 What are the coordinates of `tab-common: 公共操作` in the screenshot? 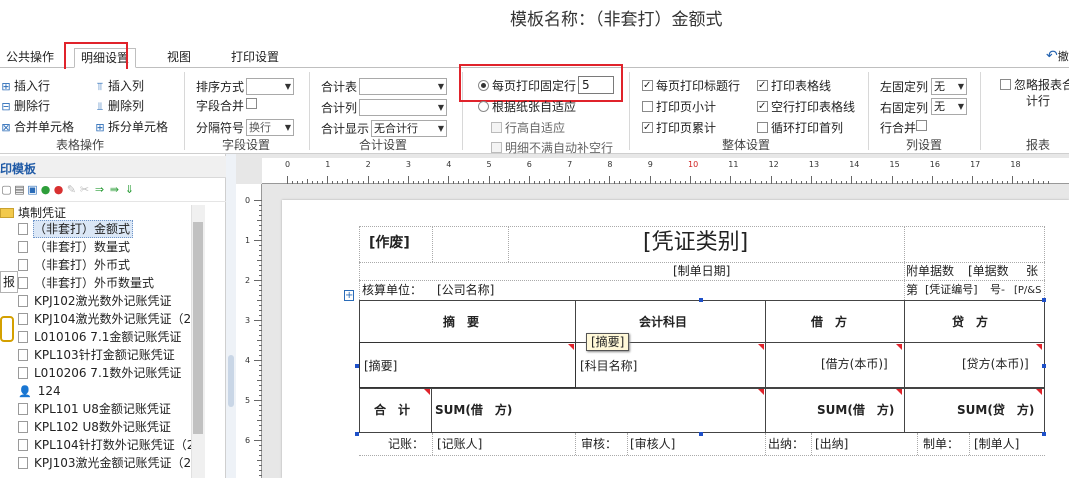 It's located at (30, 58).